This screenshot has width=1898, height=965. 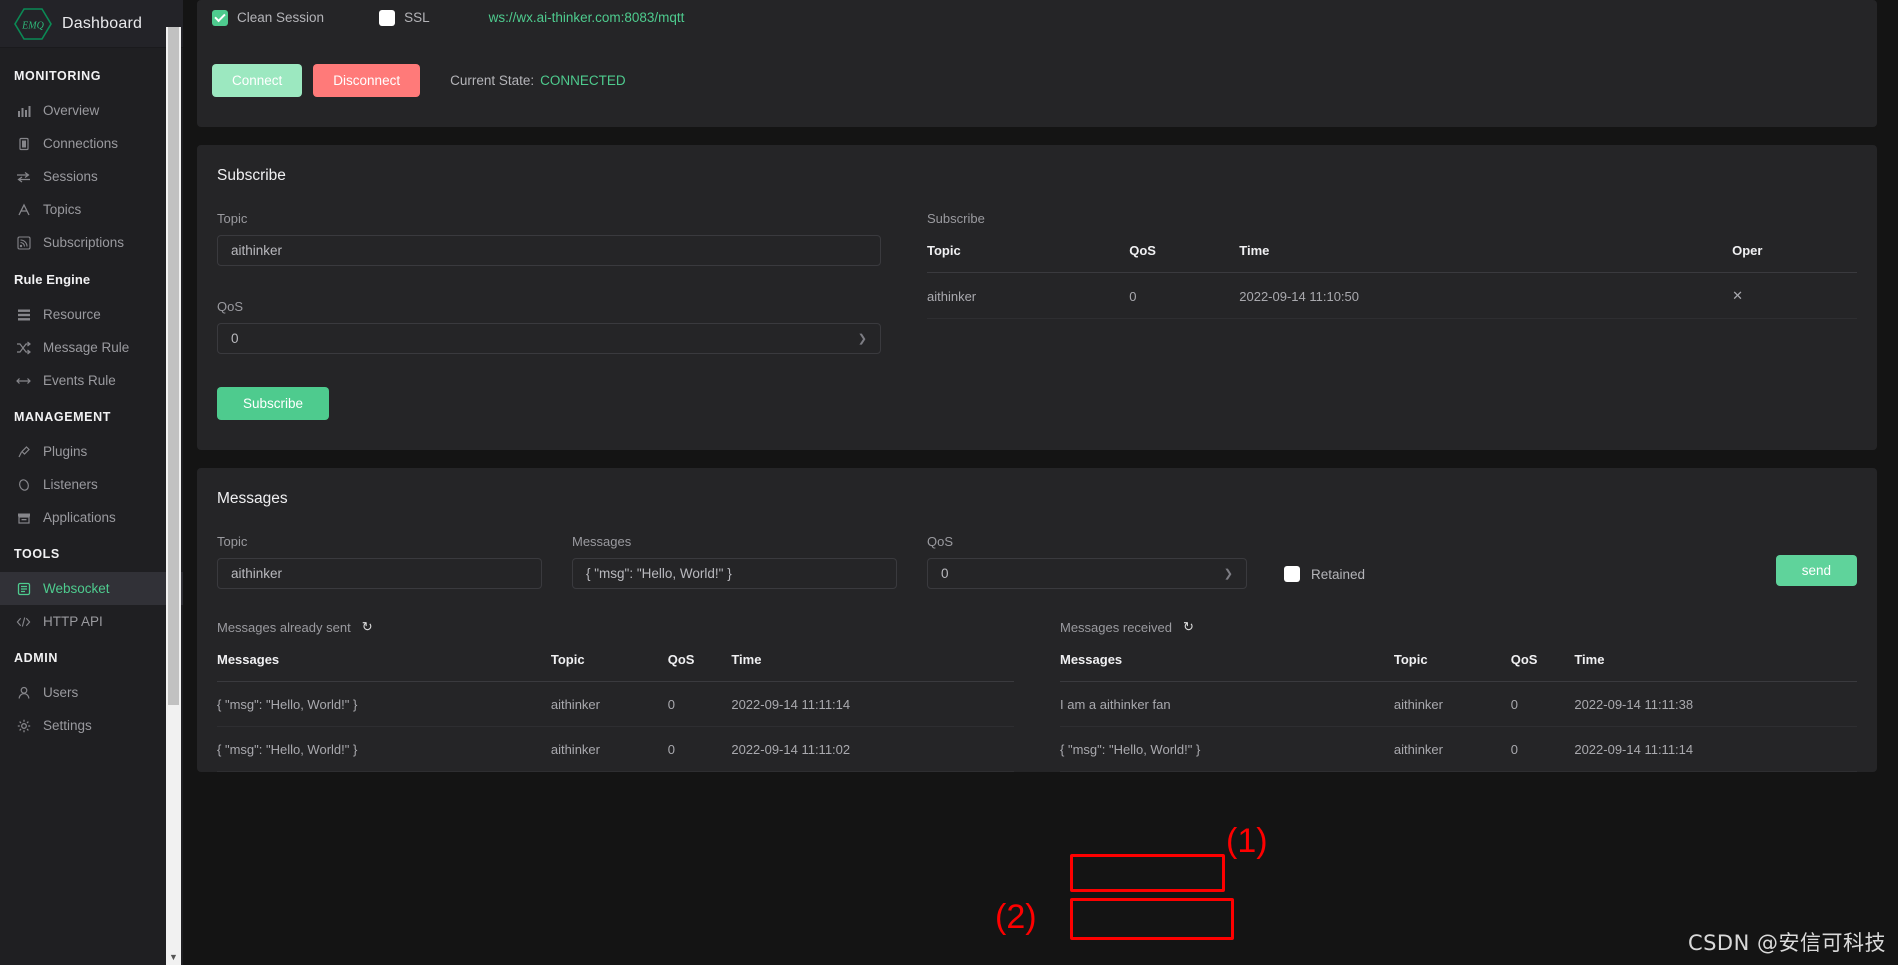 I want to click on sent-col-topic: Topic, so click(x=609, y=667).